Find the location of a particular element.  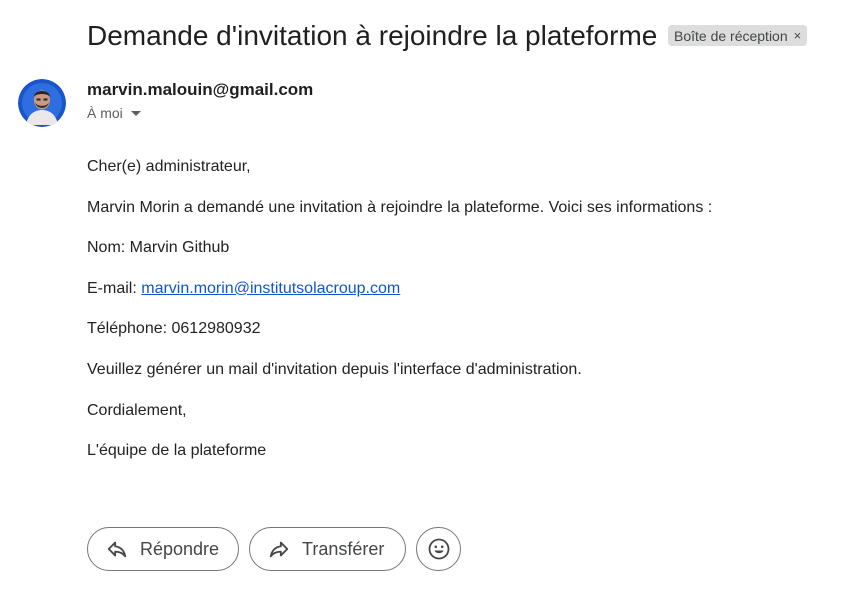

inbox-label-chip: Boîte de réception × is located at coordinates (738, 35).